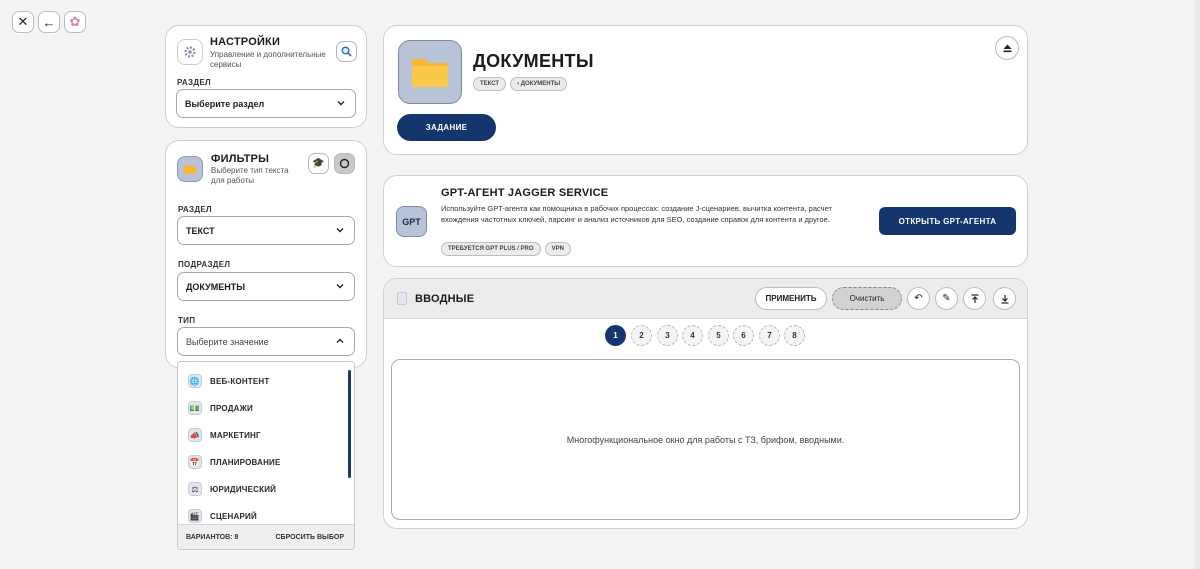 This screenshot has height=569, width=1200. I want to click on settings-section-select: Выберите раздел, so click(266, 103).